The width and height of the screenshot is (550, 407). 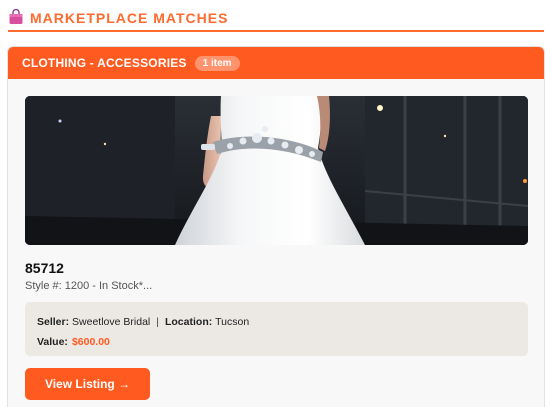 I want to click on seller-label: Seller:, so click(x=53, y=322).